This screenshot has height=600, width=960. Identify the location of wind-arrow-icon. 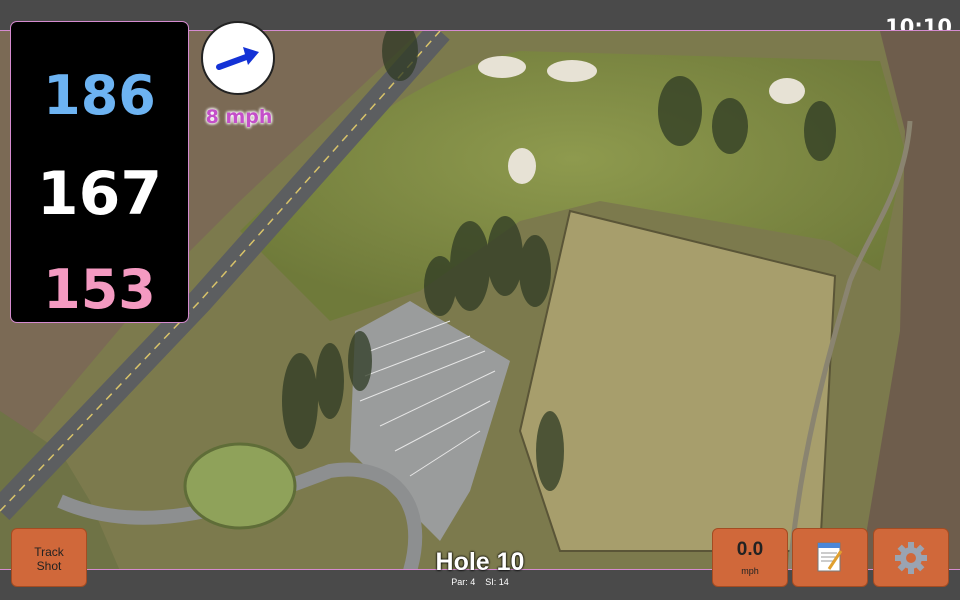
(237, 58).